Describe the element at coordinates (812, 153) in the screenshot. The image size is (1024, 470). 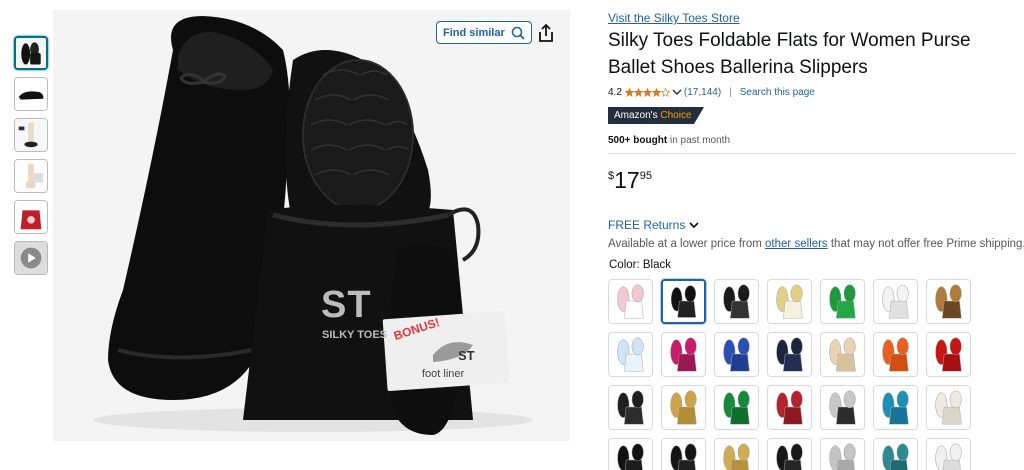
I see `divider` at that location.